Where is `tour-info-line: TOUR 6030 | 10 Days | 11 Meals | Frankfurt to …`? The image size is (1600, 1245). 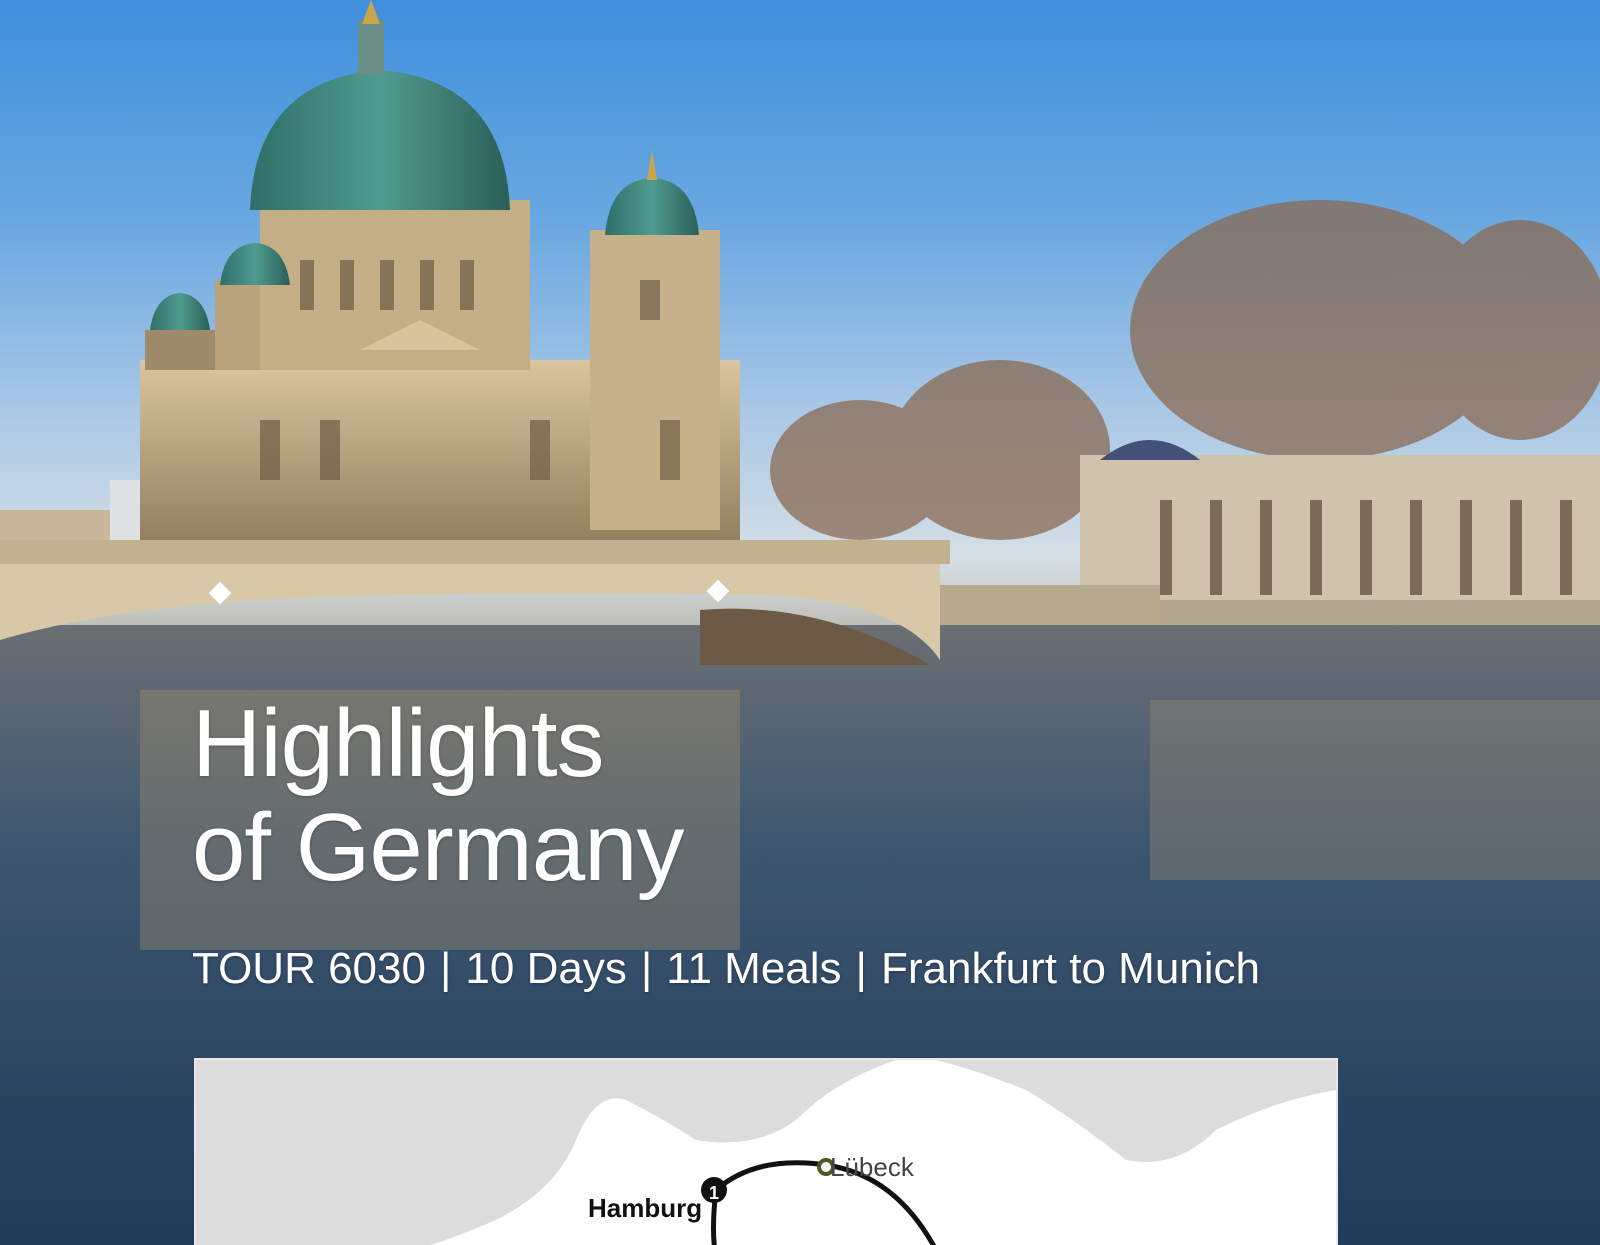 tour-info-line: TOUR 6030 | 10 Days | 11 Meals | Frankfurt to … is located at coordinates (726, 969).